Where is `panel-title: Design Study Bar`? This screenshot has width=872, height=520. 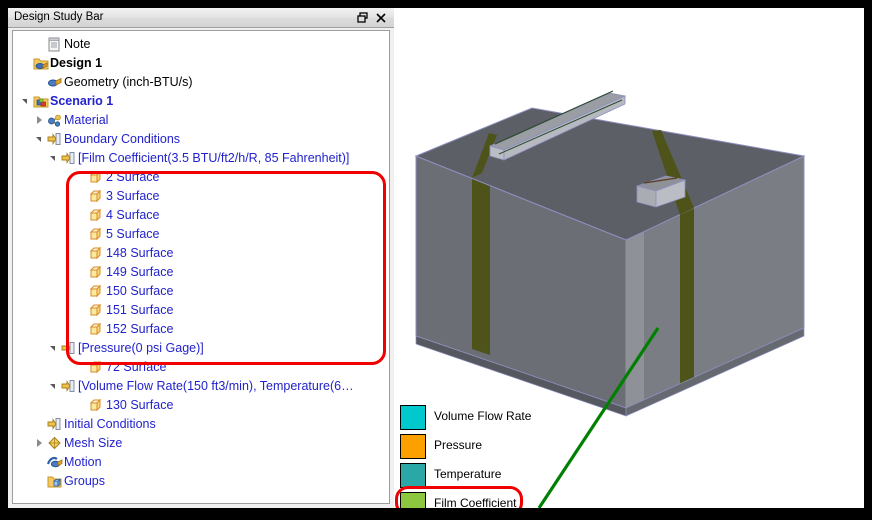
panel-title: Design Study Bar is located at coordinates (59, 17).